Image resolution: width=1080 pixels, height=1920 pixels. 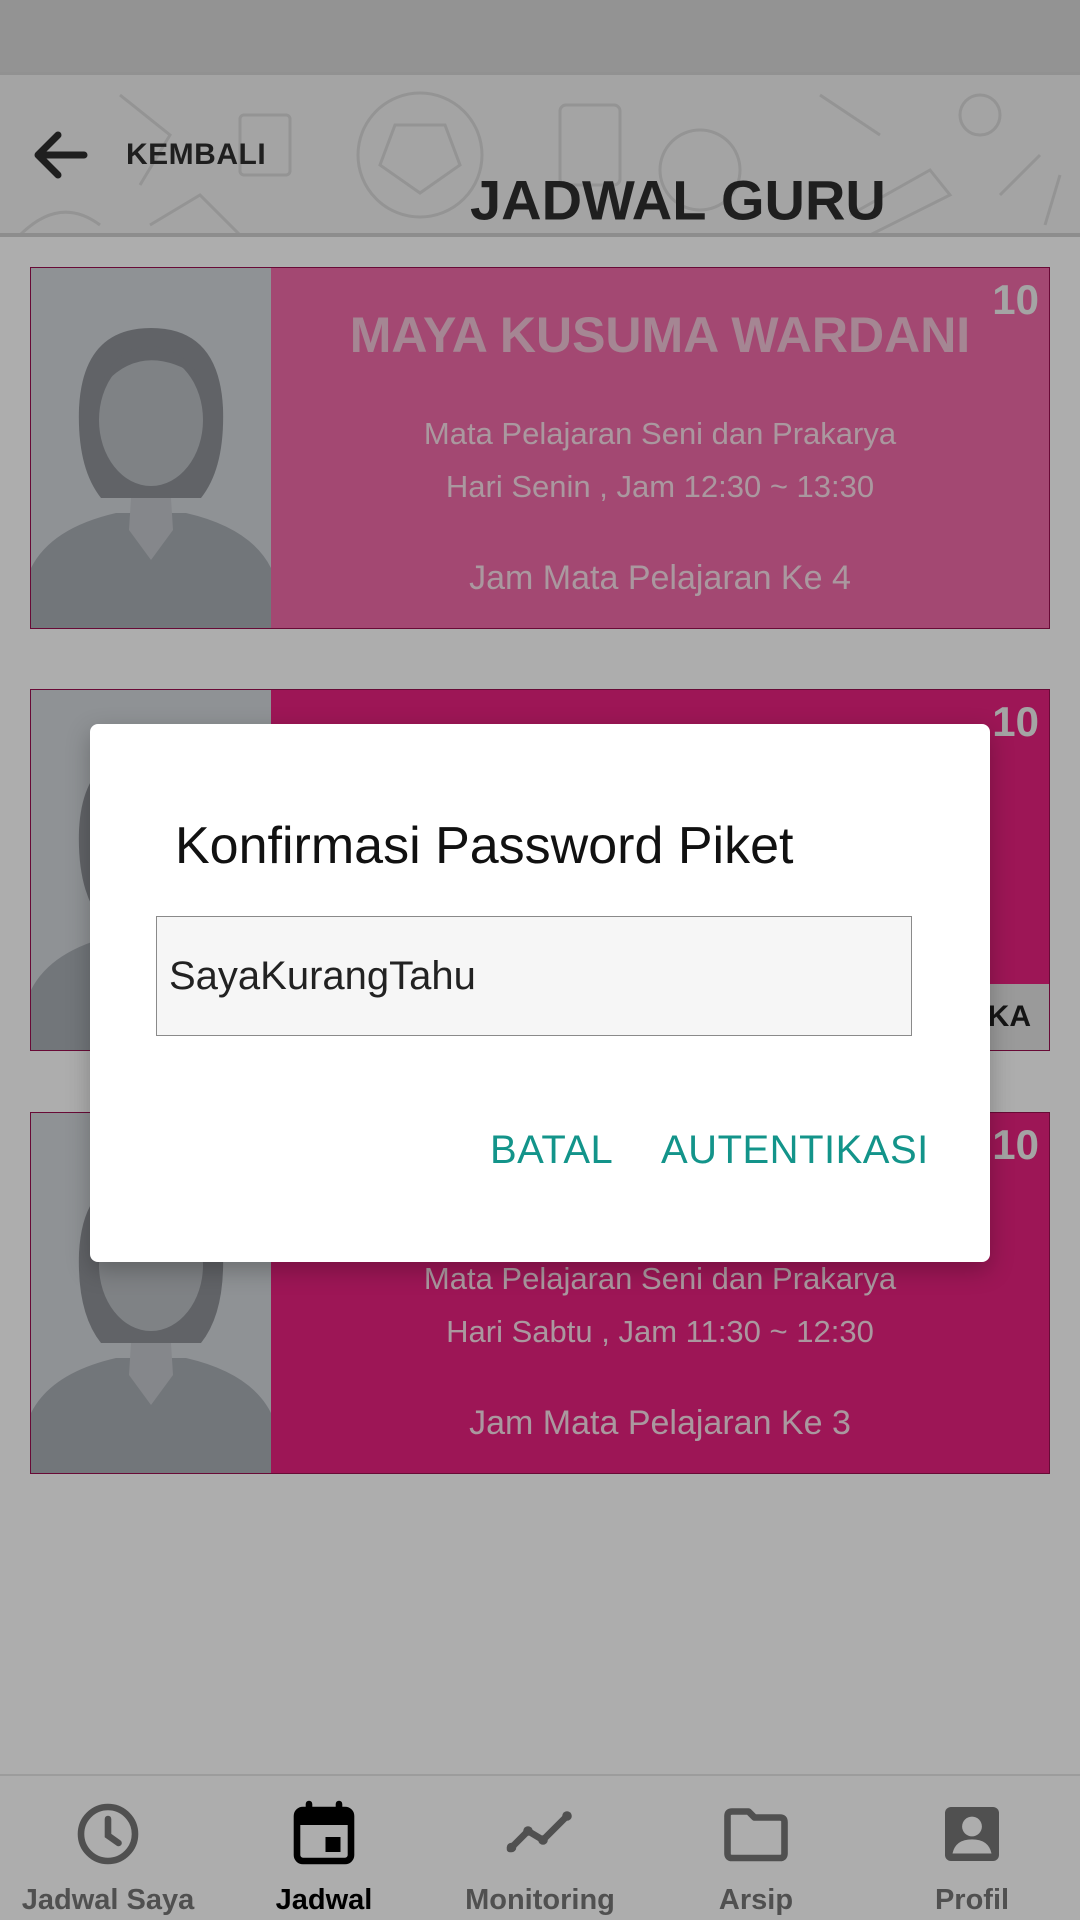 I want to click on password-input, so click(x=534, y=976).